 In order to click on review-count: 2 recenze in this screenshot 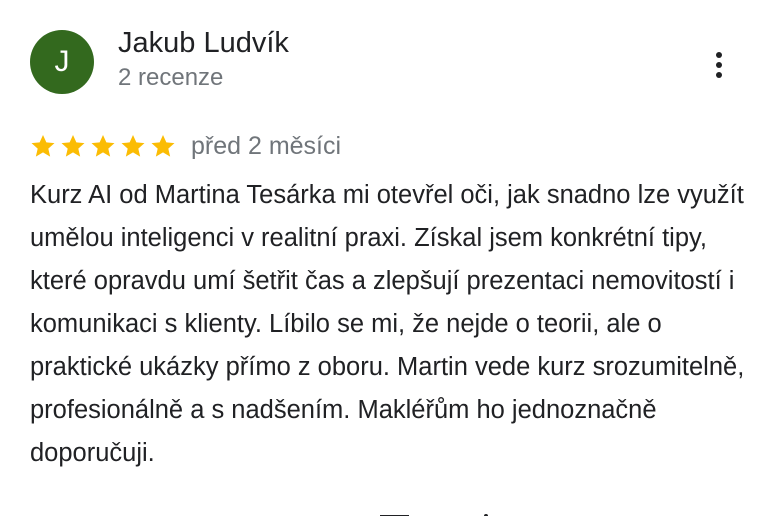, I will do `click(171, 77)`.